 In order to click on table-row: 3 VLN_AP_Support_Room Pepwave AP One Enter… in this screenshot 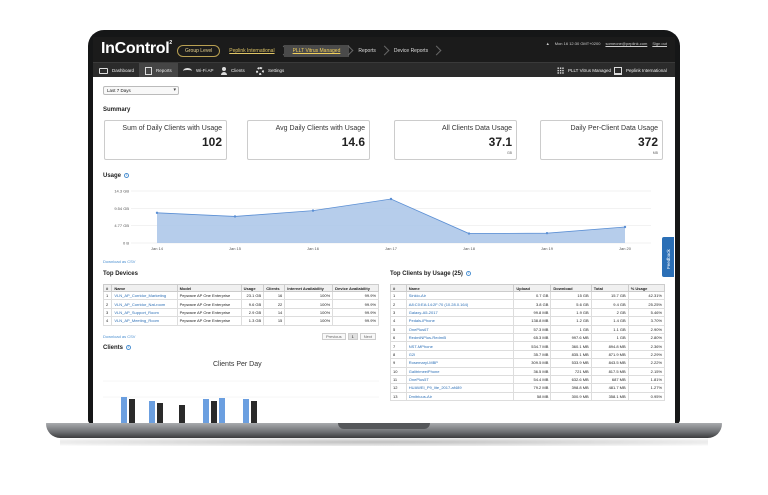, I will do `click(240, 312)`.